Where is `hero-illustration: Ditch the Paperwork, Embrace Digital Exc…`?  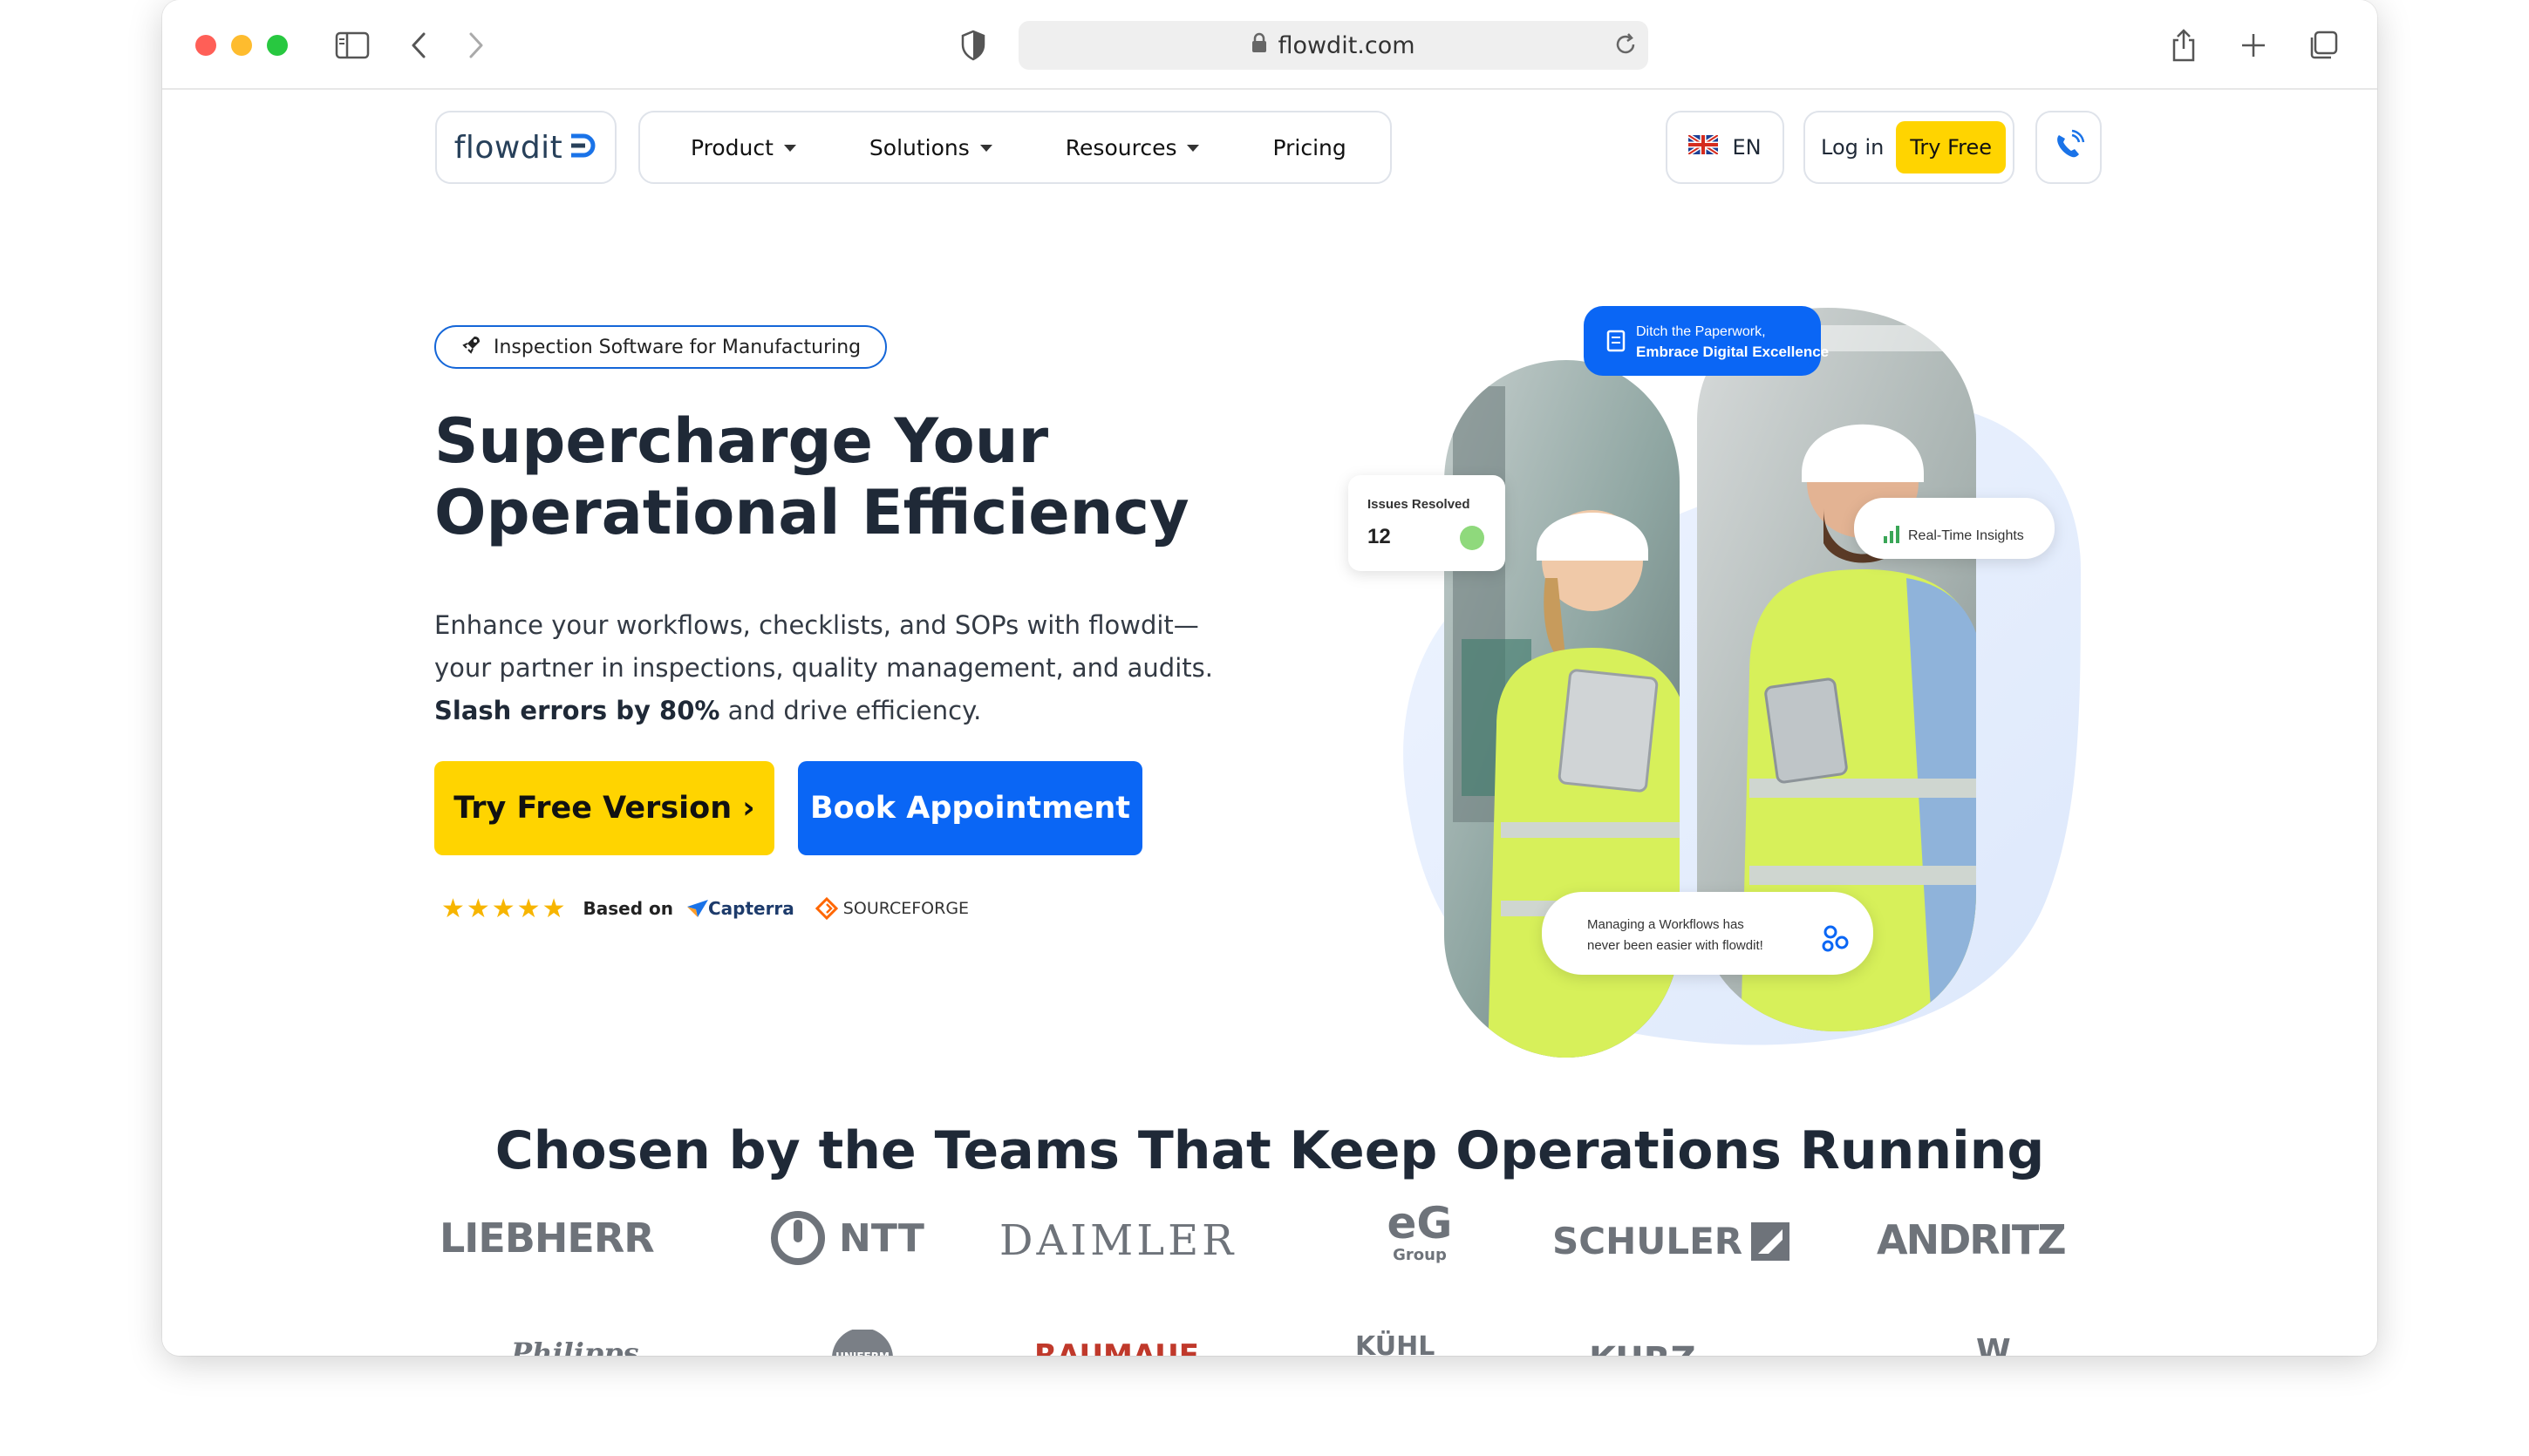
hero-illustration: Ditch the Paperwork, Embrace Digital Exc… is located at coordinates (1714, 682).